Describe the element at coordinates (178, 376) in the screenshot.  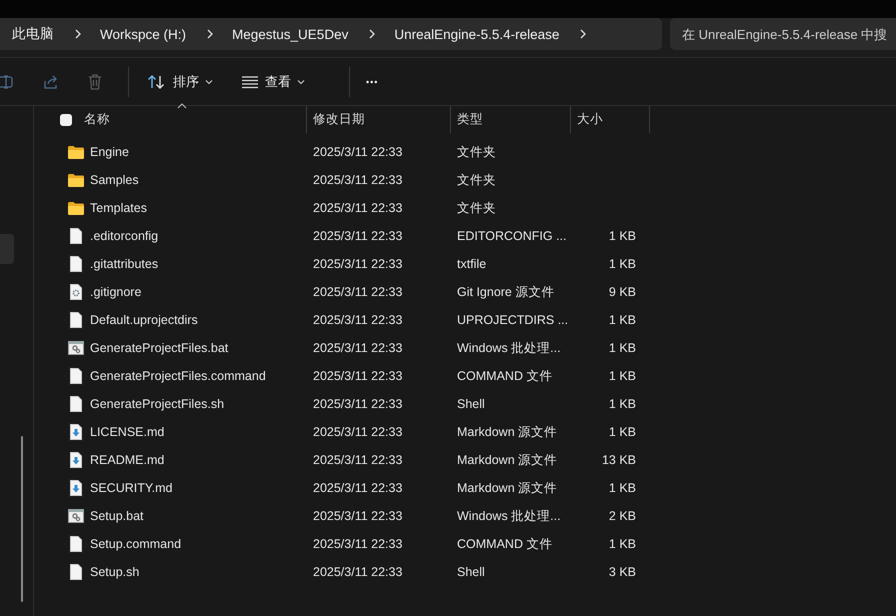
I see `file-name: GenerateProjectFiles.command` at that location.